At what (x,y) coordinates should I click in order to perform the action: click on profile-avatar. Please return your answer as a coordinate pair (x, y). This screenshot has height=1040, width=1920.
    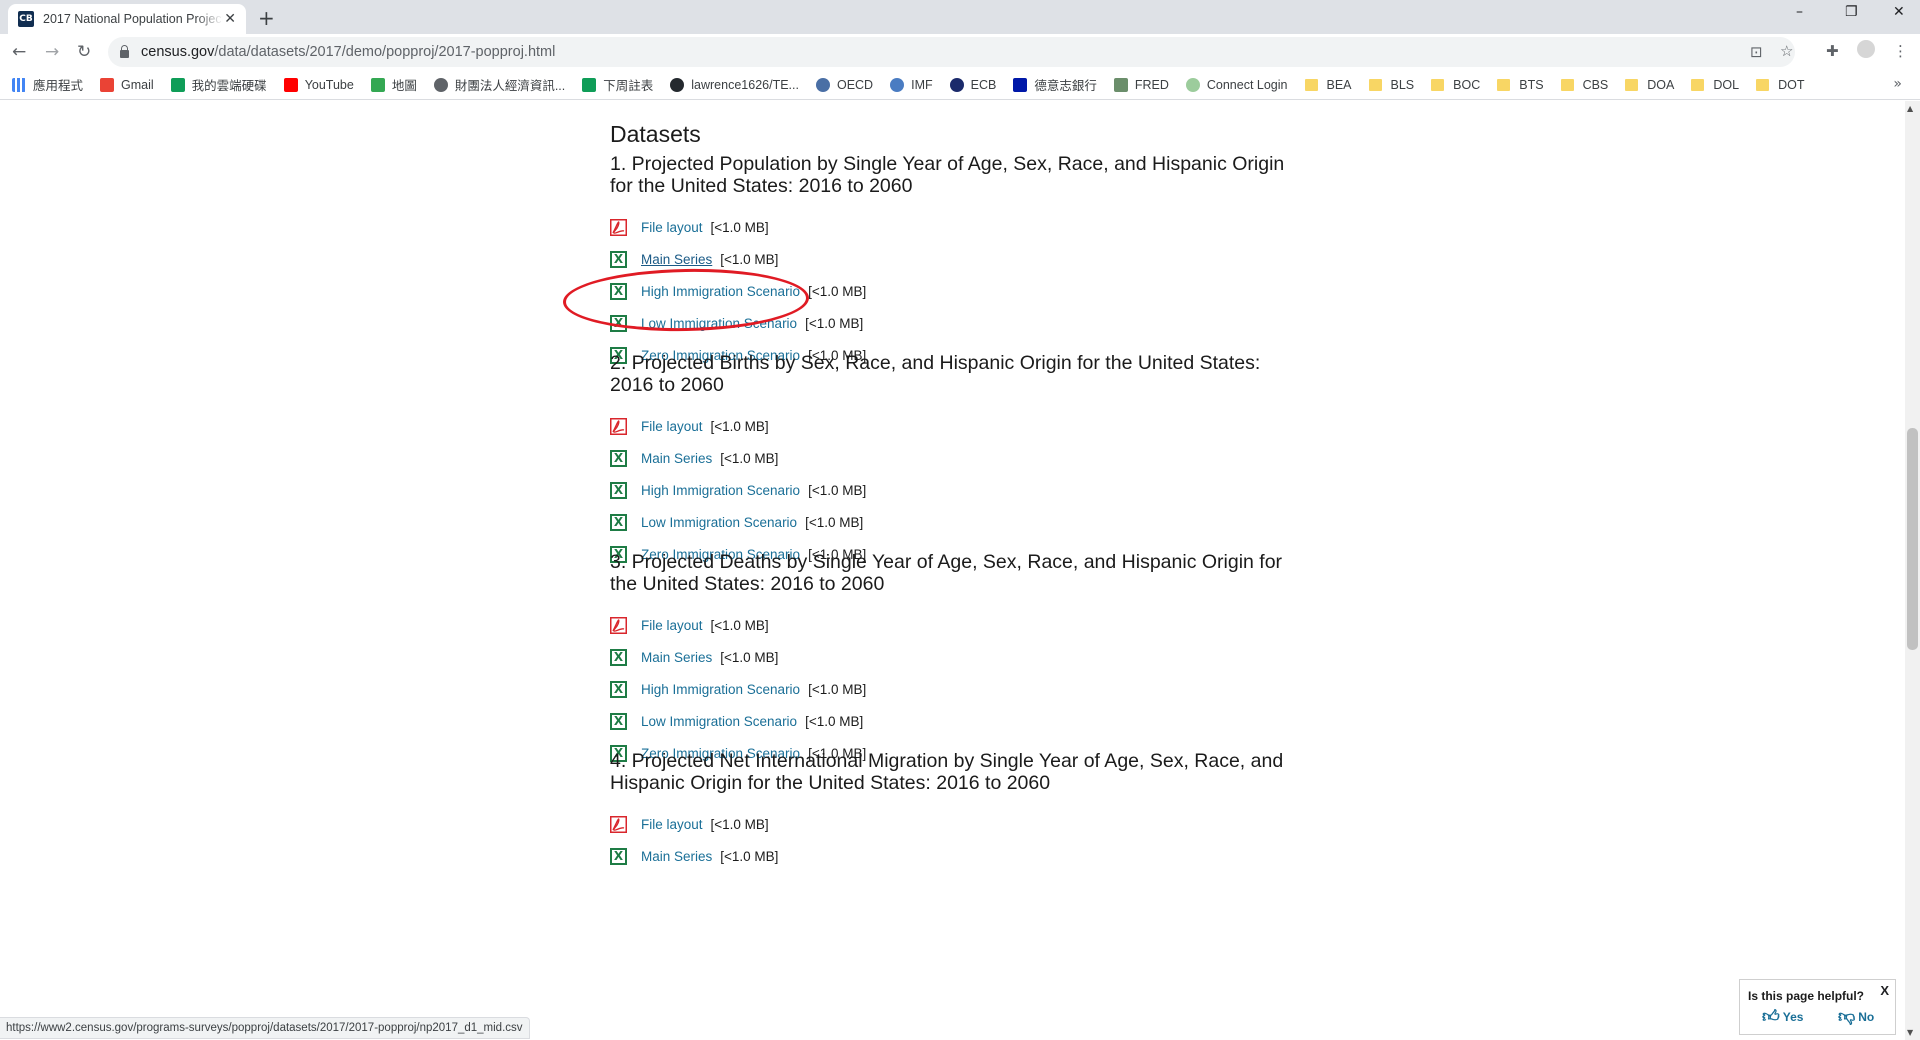
    Looking at the image, I should click on (1866, 49).